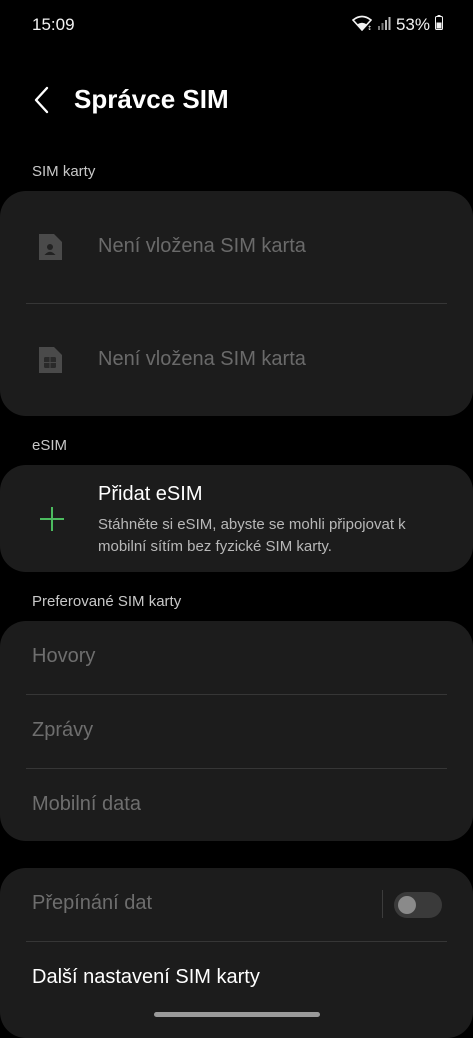 This screenshot has width=473, height=1038. I want to click on battery-icon, so click(439, 25).